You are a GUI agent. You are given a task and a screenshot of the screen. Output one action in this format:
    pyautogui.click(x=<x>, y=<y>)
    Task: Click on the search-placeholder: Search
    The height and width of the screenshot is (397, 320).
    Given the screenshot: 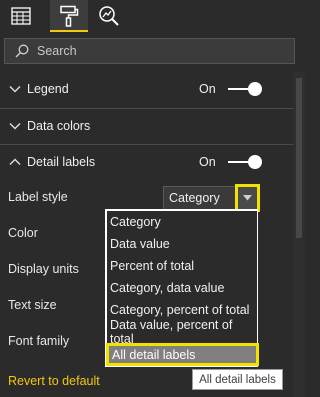 What is the action you would take?
    pyautogui.click(x=57, y=51)
    